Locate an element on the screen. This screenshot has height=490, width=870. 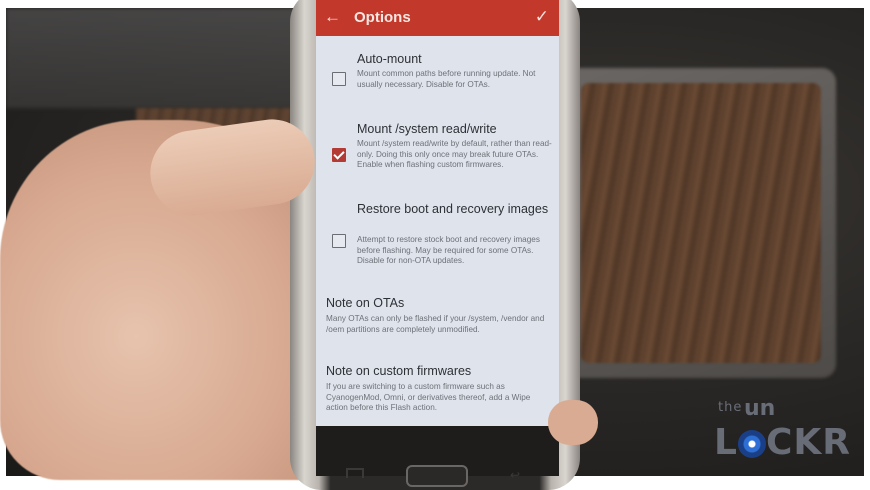
watermark-lockr: L CKR is located at coordinates (782, 442).